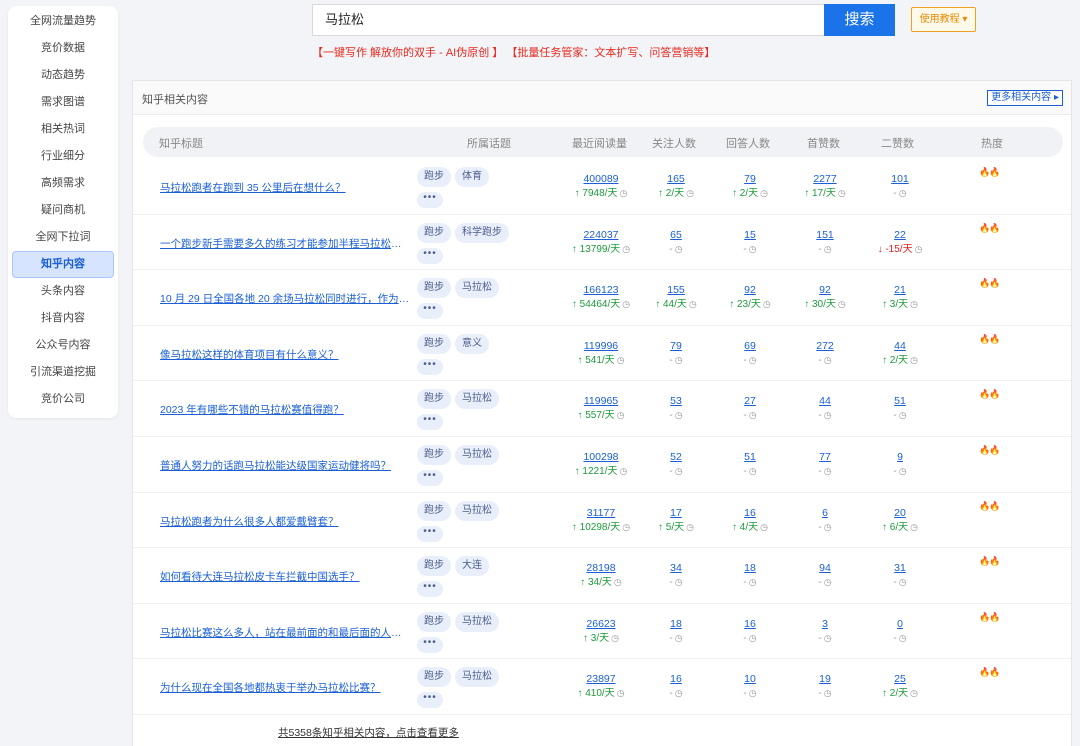 The width and height of the screenshot is (1080, 746). I want to click on second-likes-value: 20, so click(900, 513).